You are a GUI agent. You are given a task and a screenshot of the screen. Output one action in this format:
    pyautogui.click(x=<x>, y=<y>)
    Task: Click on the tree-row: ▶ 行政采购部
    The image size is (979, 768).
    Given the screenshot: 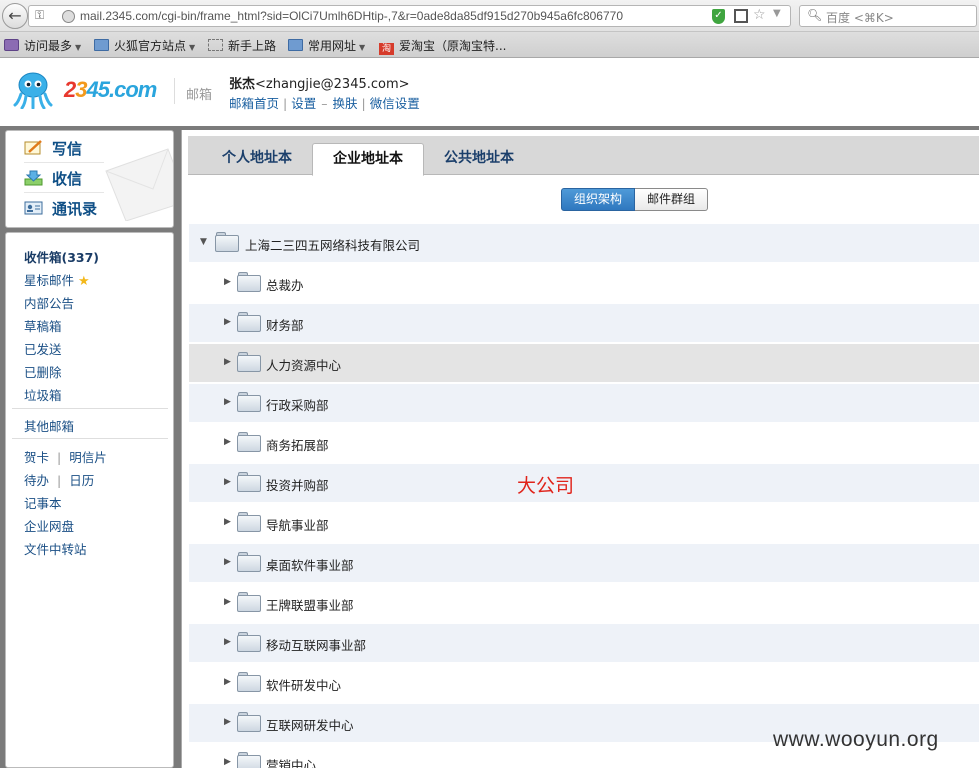 What is the action you would take?
    pyautogui.click(x=584, y=403)
    